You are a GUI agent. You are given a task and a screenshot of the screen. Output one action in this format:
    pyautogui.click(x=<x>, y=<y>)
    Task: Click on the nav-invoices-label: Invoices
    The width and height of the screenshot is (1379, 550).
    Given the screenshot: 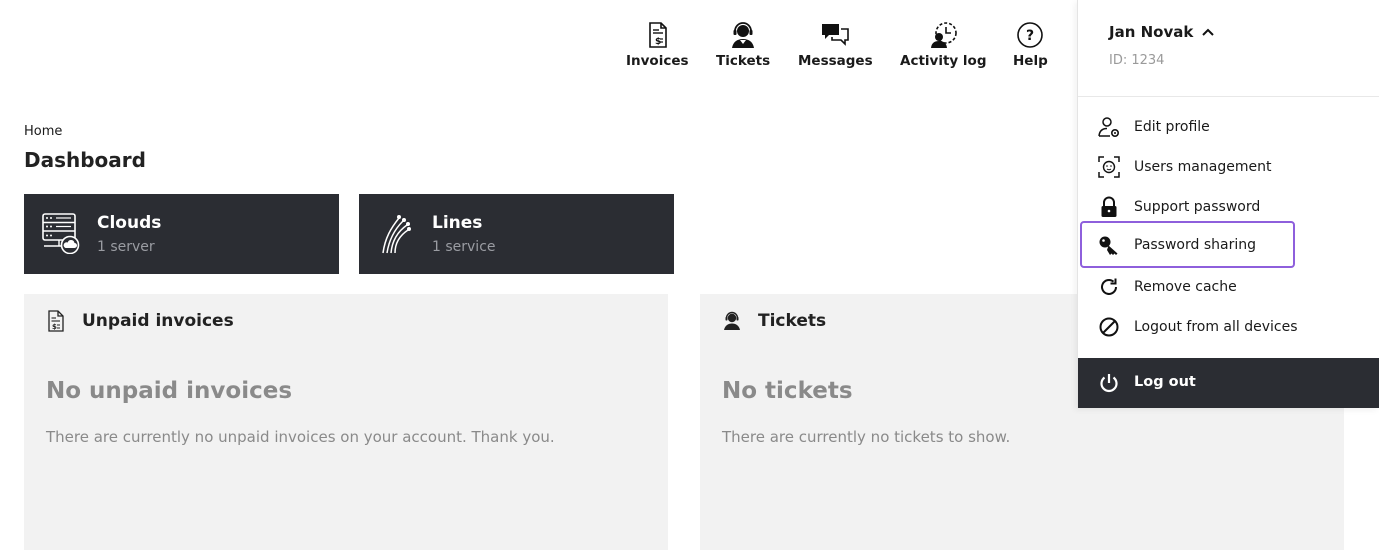 What is the action you would take?
    pyautogui.click(x=657, y=61)
    